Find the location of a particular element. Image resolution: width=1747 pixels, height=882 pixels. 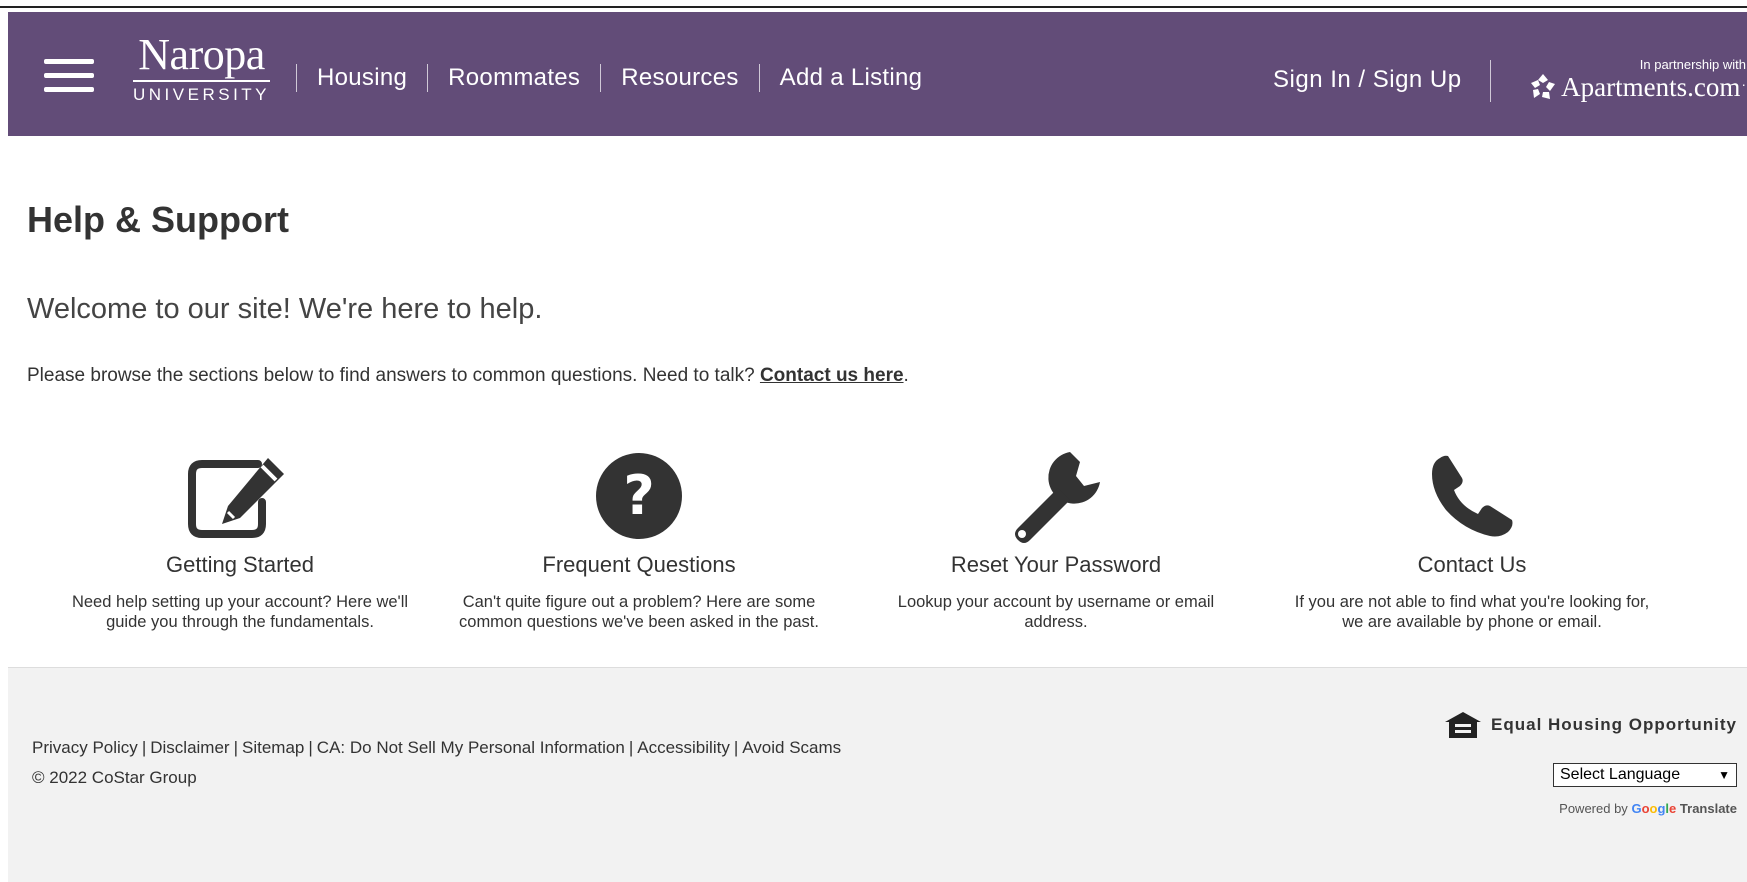

card-title: Getting Started is located at coordinates (240, 564).